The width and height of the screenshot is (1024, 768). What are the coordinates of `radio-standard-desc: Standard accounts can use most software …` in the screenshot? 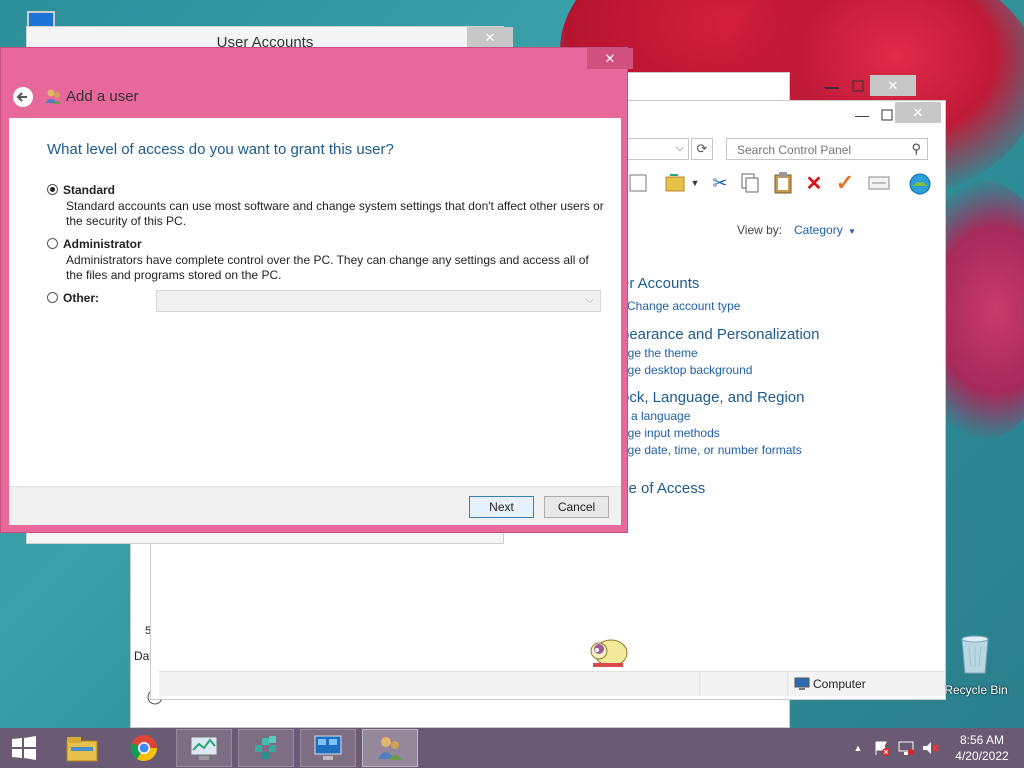 It's located at (335, 213).